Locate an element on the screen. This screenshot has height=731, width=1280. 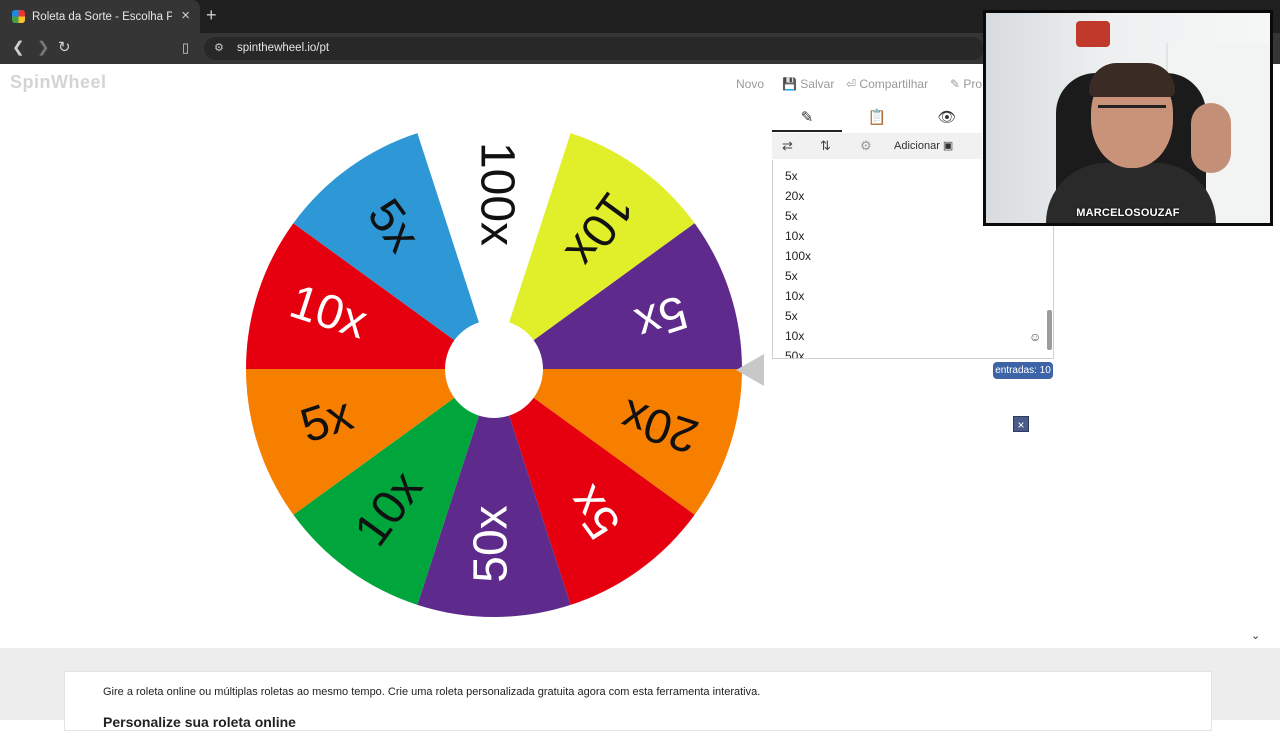
url-text: spinthewheel.io/pt is located at coordinates (283, 48).